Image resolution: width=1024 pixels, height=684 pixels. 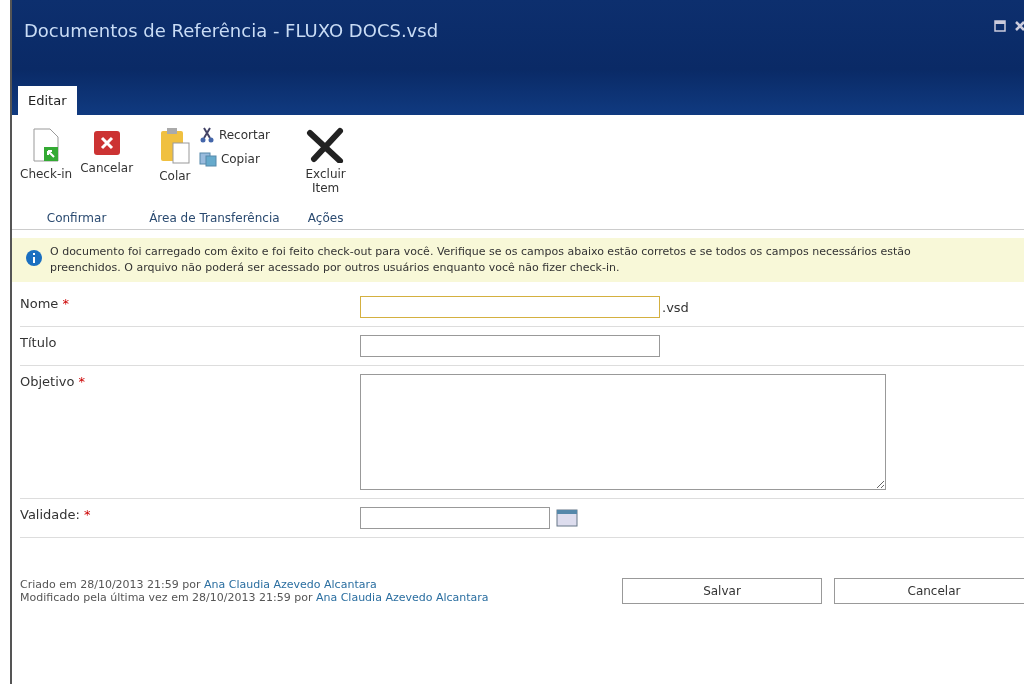 What do you see at coordinates (231, 30) in the screenshot?
I see `window-title: Documentos de Referência - FLUXO DOCS.vsd` at bounding box center [231, 30].